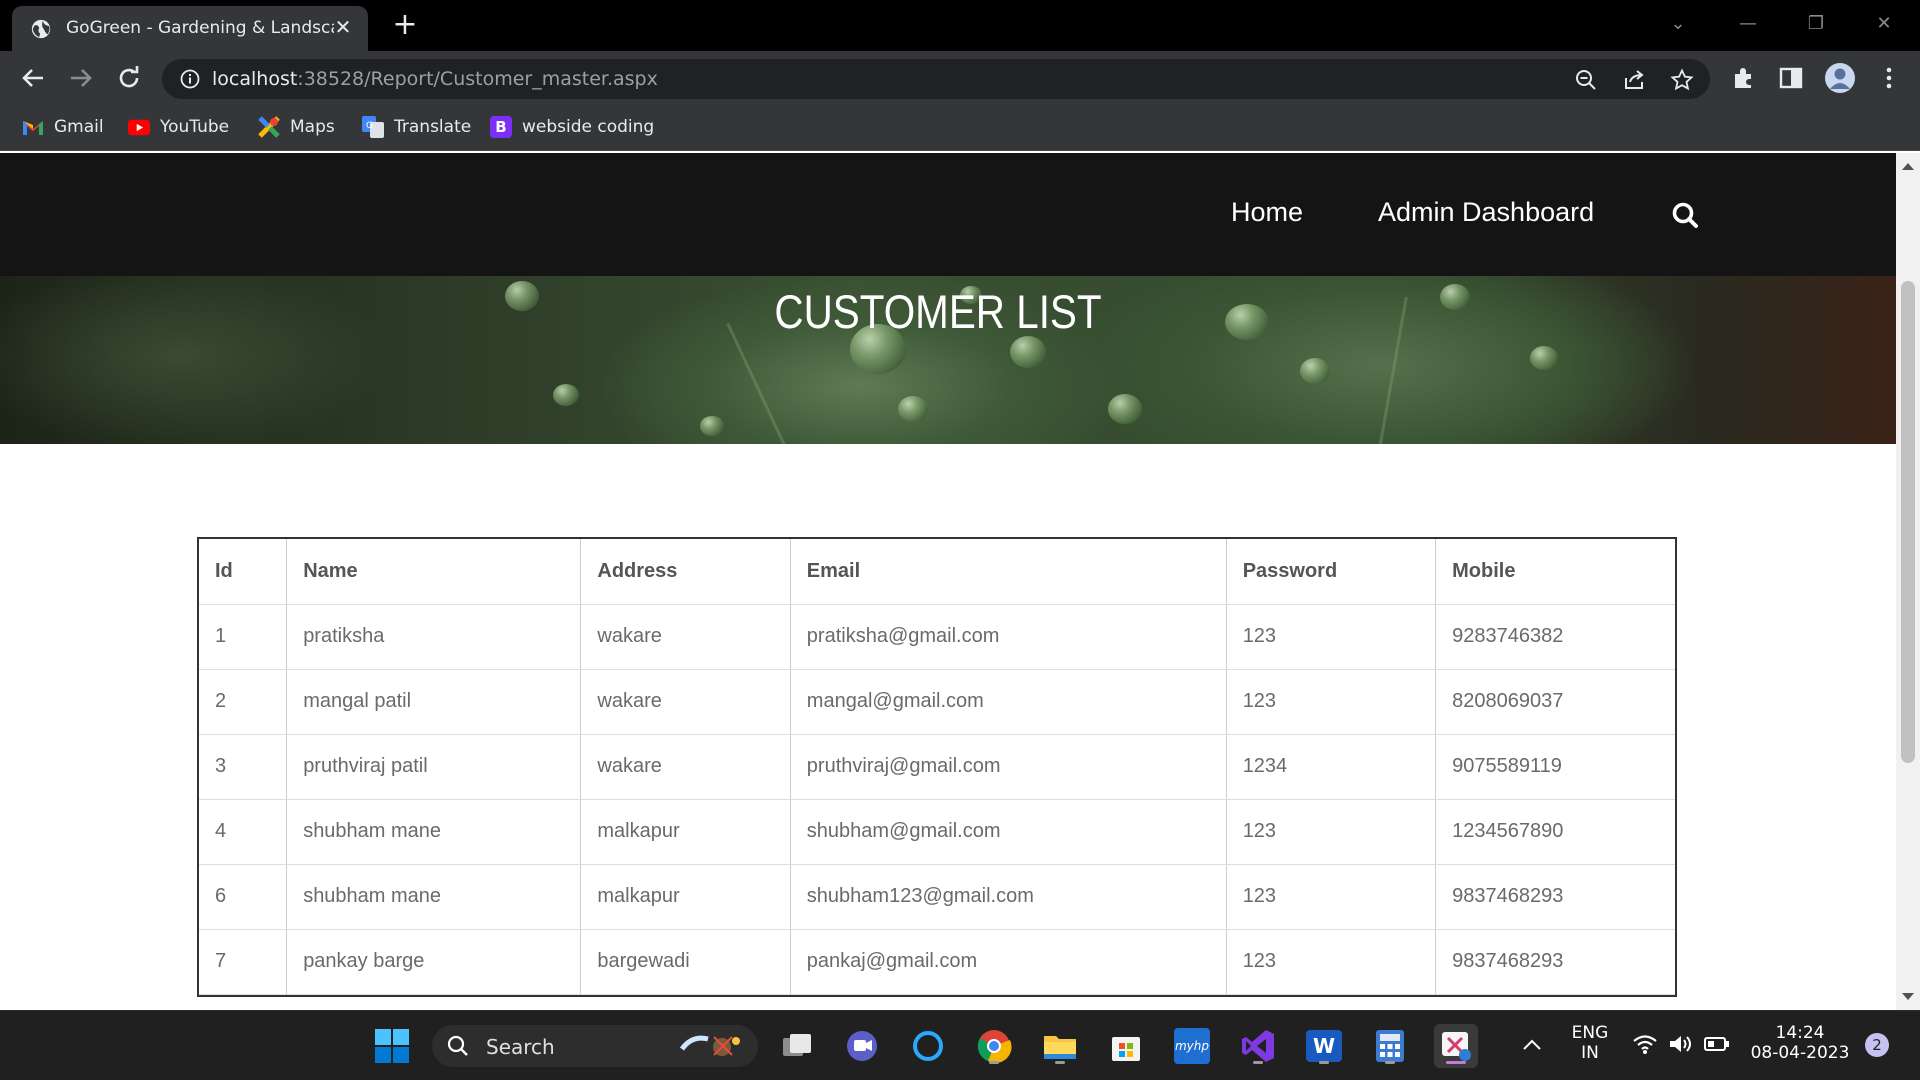 This screenshot has width=1920, height=1080. Describe the element at coordinates (572, 127) in the screenshot. I see `bookmark-webside-coding: B webside coding` at that location.